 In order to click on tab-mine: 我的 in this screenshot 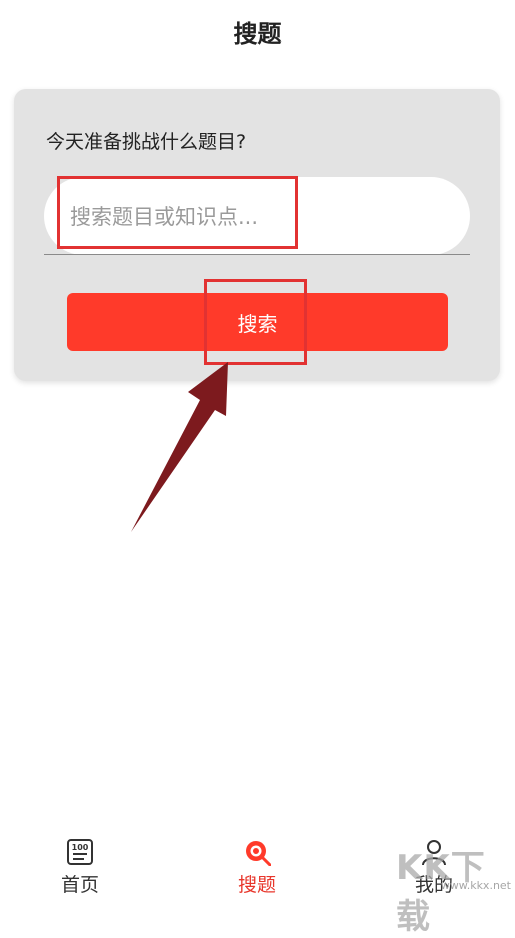, I will do `click(434, 863)`.